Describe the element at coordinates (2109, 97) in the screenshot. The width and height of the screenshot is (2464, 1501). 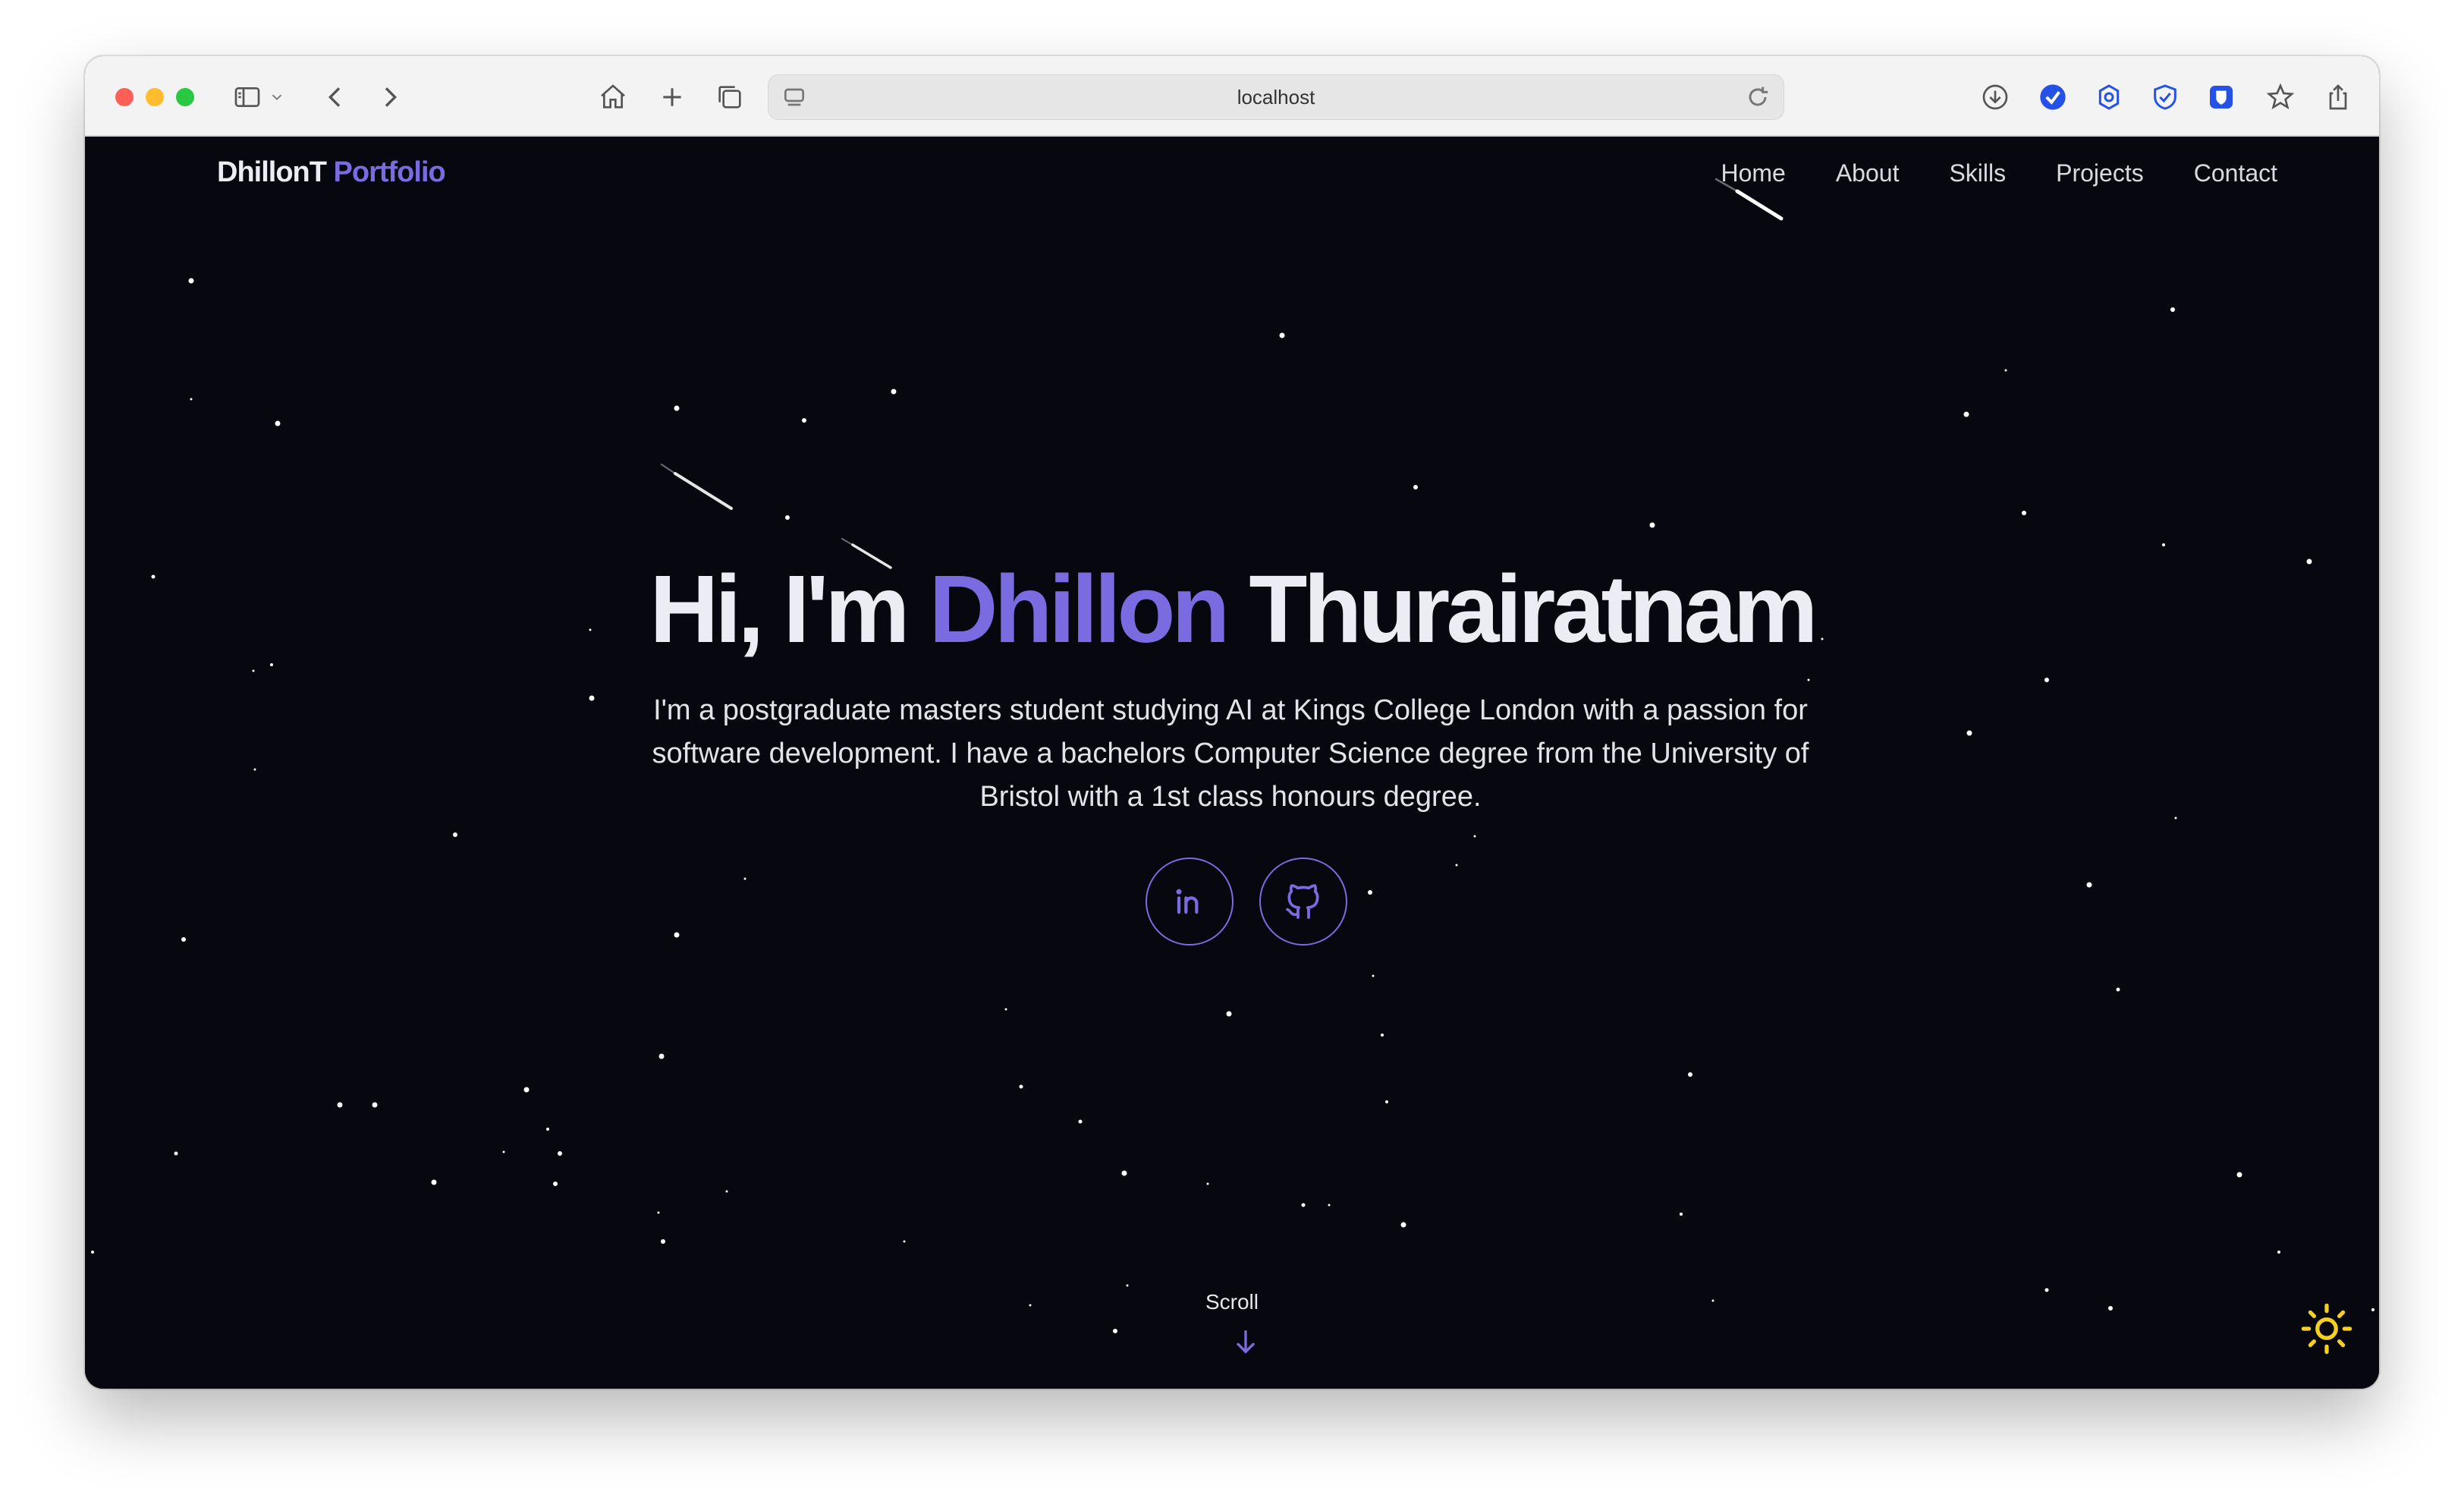
I see `settings-extension-icon` at that location.